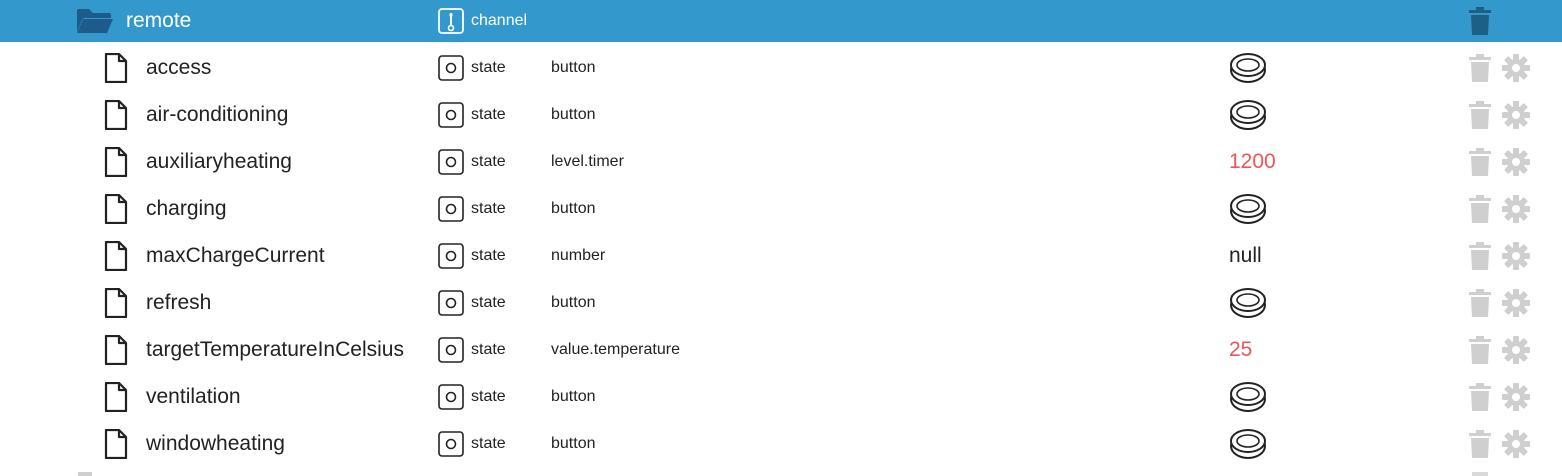 Image resolution: width=1562 pixels, height=476 pixels. What do you see at coordinates (781, 396) in the screenshot?
I see `state-row-ventilation: ventilation state button` at bounding box center [781, 396].